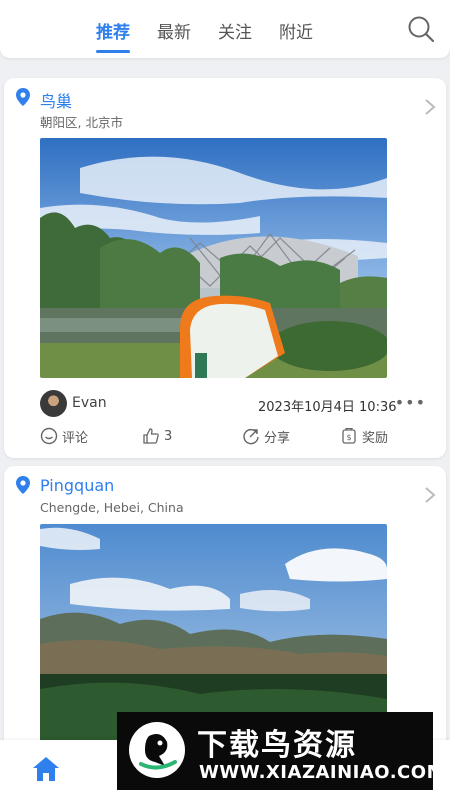 This screenshot has width=450, height=800. Describe the element at coordinates (296, 30) in the screenshot. I see `tab-nearby: 附近` at that location.